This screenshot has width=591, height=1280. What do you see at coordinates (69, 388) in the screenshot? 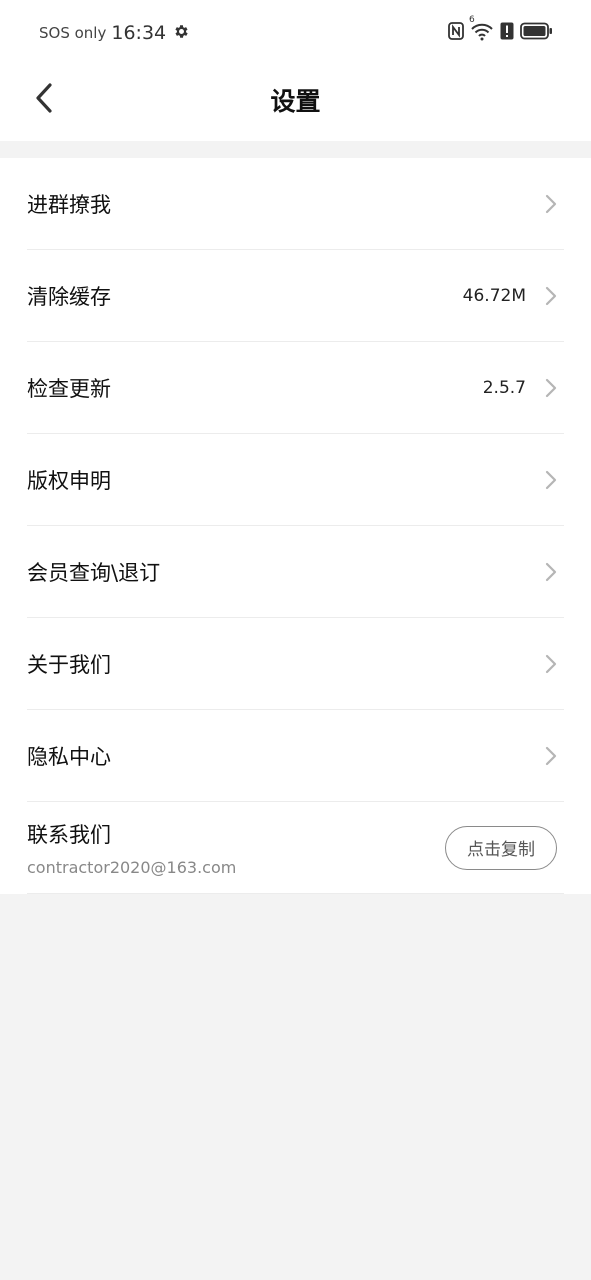
I see `settings-item-label: 检查更新` at bounding box center [69, 388].